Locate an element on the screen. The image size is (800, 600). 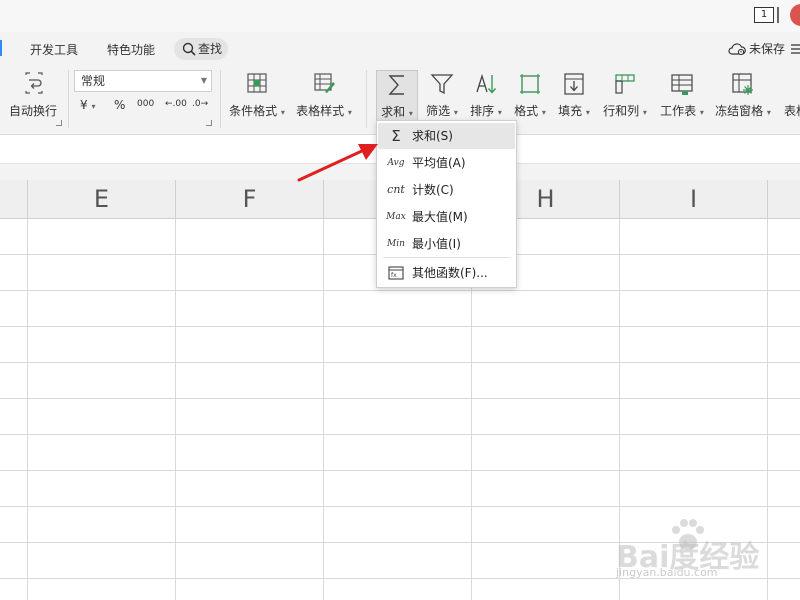
conditional-format-label: 条件格式 ▾ is located at coordinates (257, 111).